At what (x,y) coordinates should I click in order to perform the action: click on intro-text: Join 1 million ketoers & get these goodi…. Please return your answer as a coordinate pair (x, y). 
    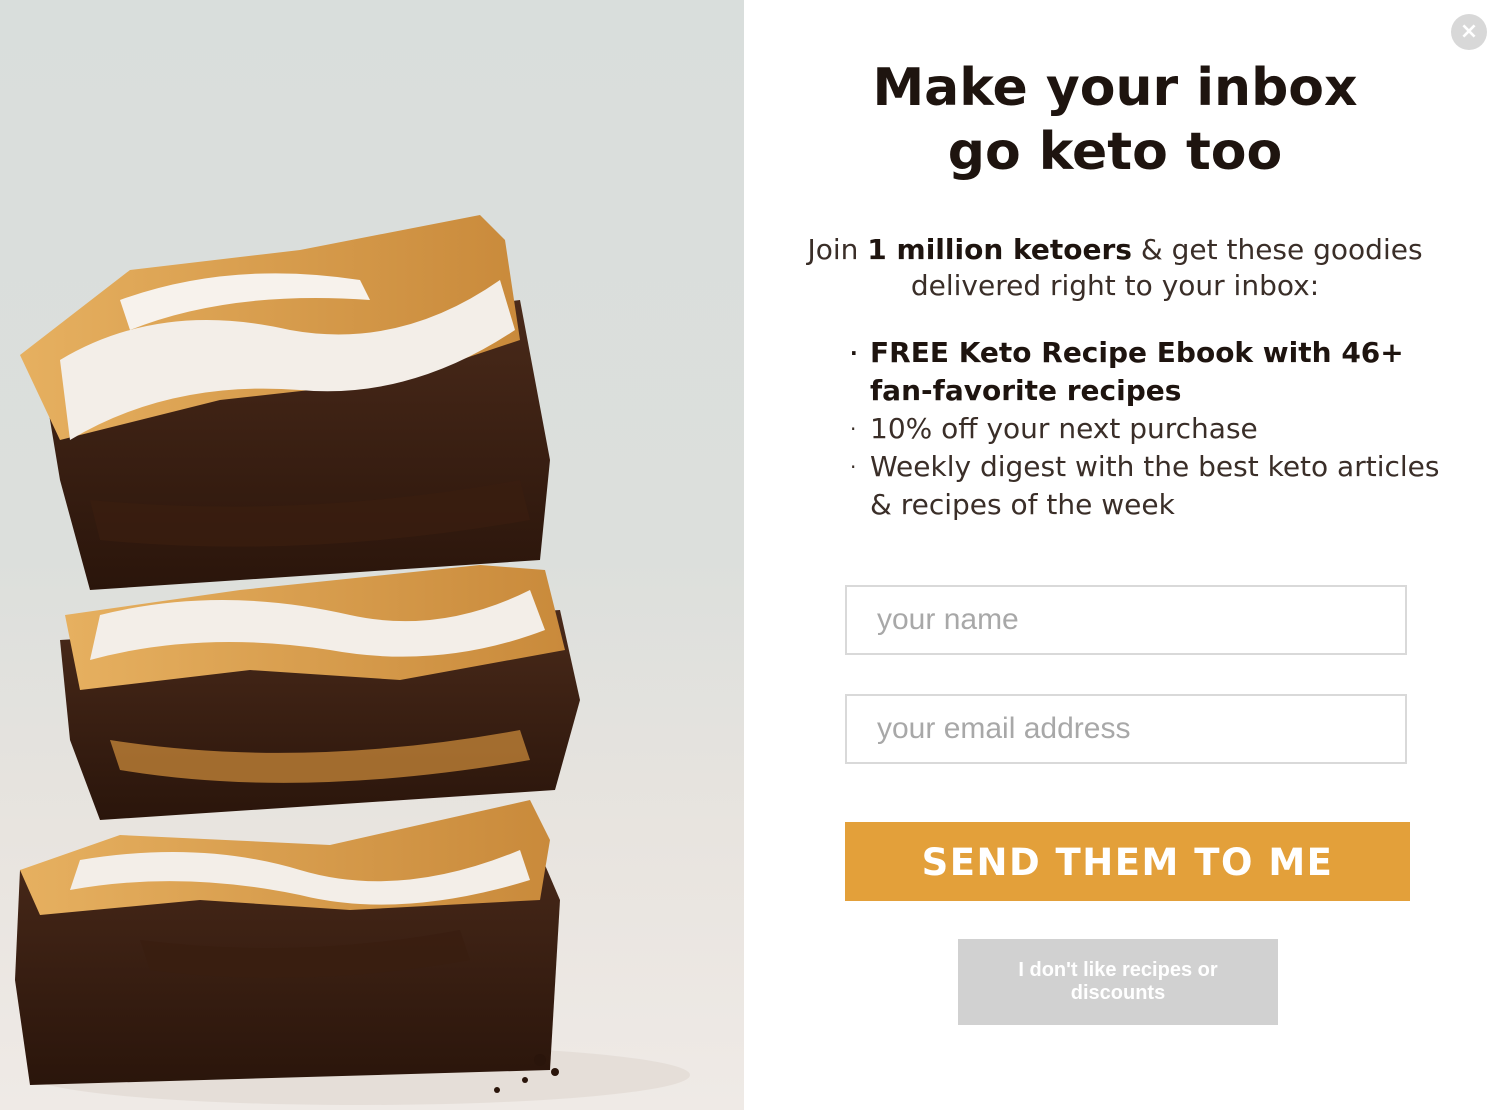
    Looking at the image, I should click on (1115, 268).